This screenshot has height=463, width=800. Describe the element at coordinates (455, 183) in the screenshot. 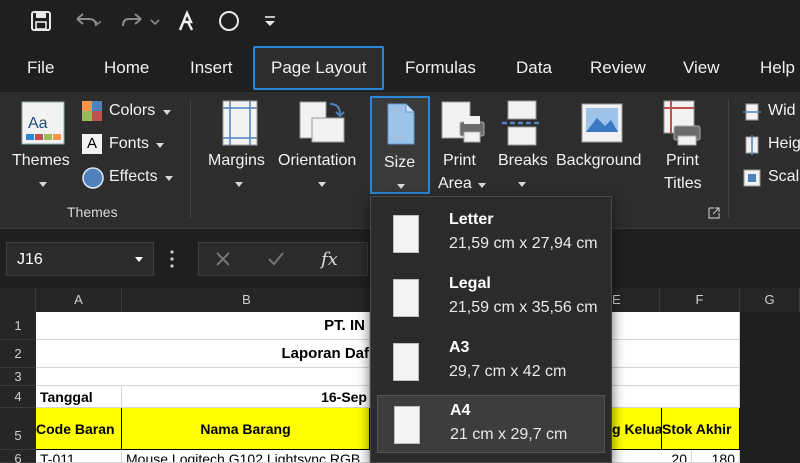

I see `print-area-label-2: Area` at that location.